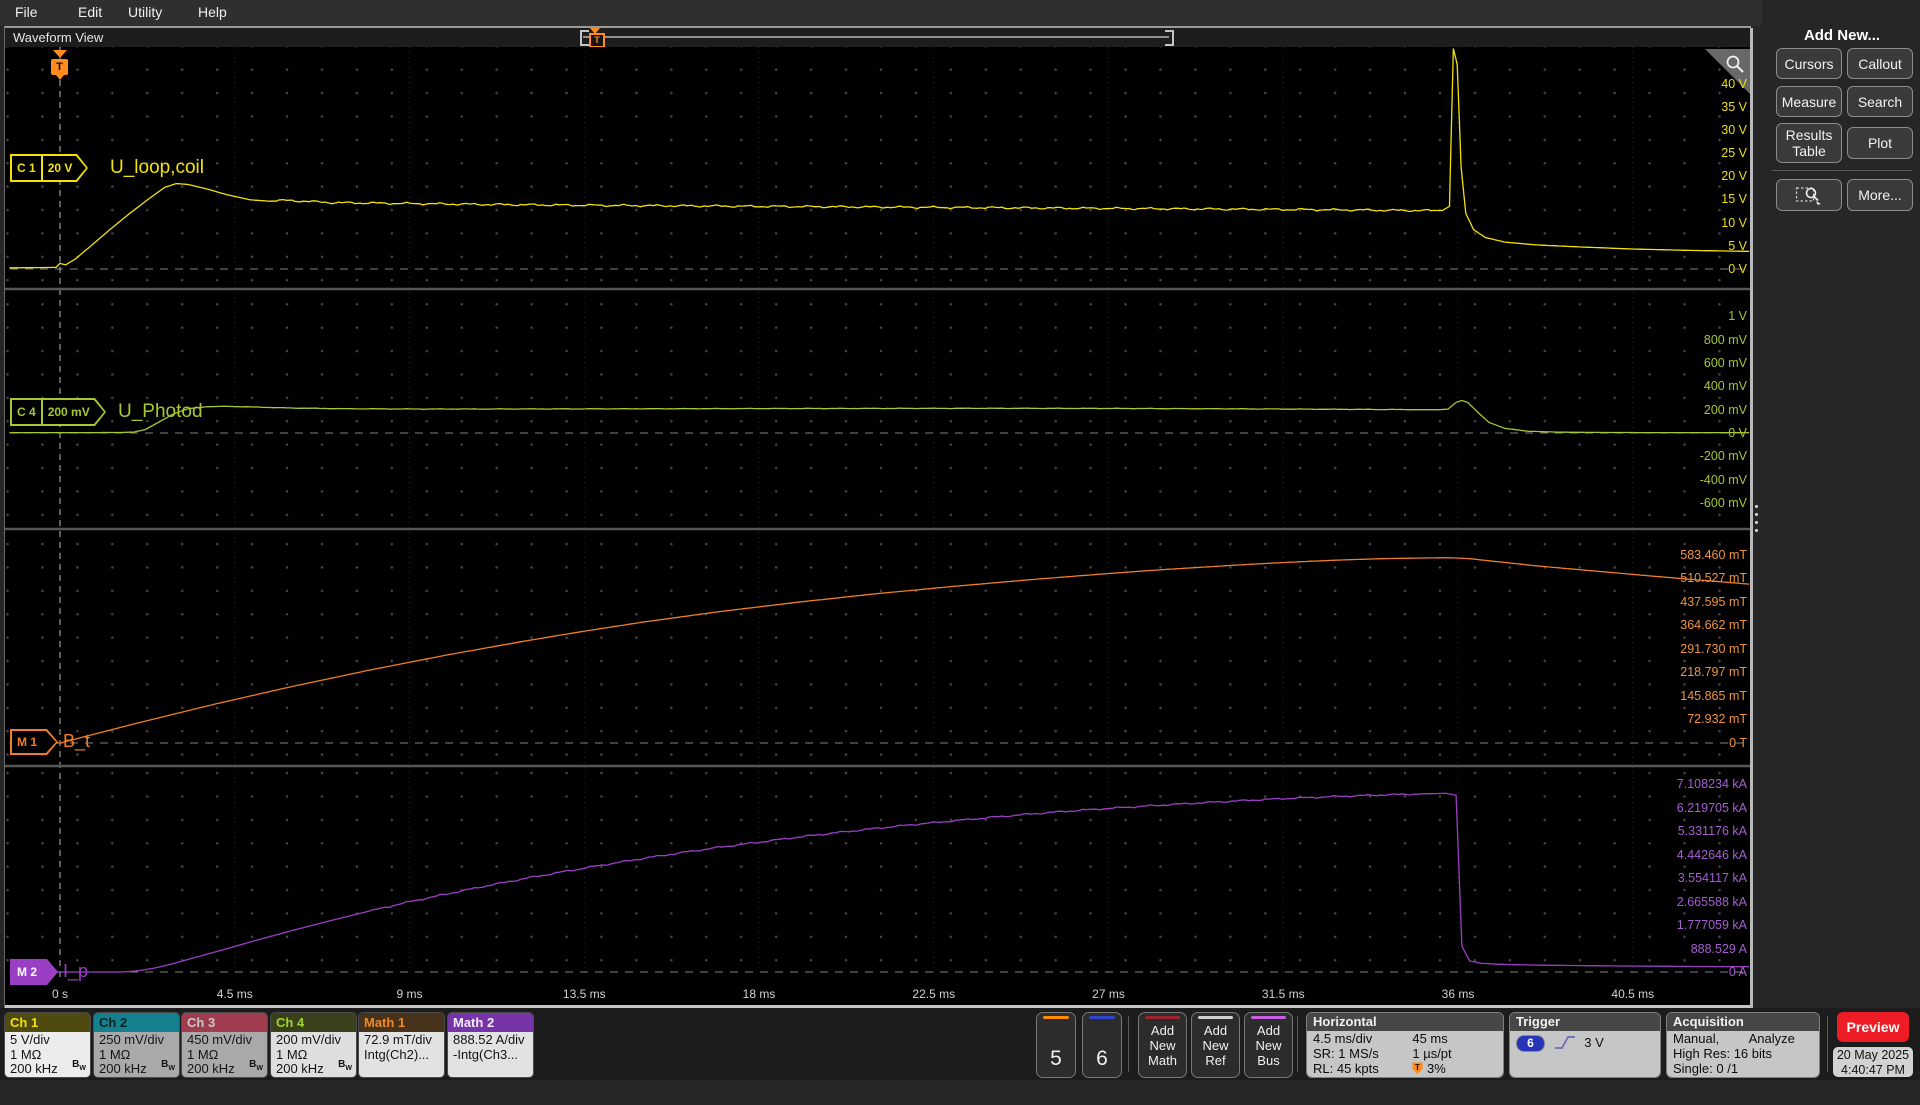  Describe the element at coordinates (76, 741) in the screenshot. I see `trace-label-b-t: B_t` at that location.